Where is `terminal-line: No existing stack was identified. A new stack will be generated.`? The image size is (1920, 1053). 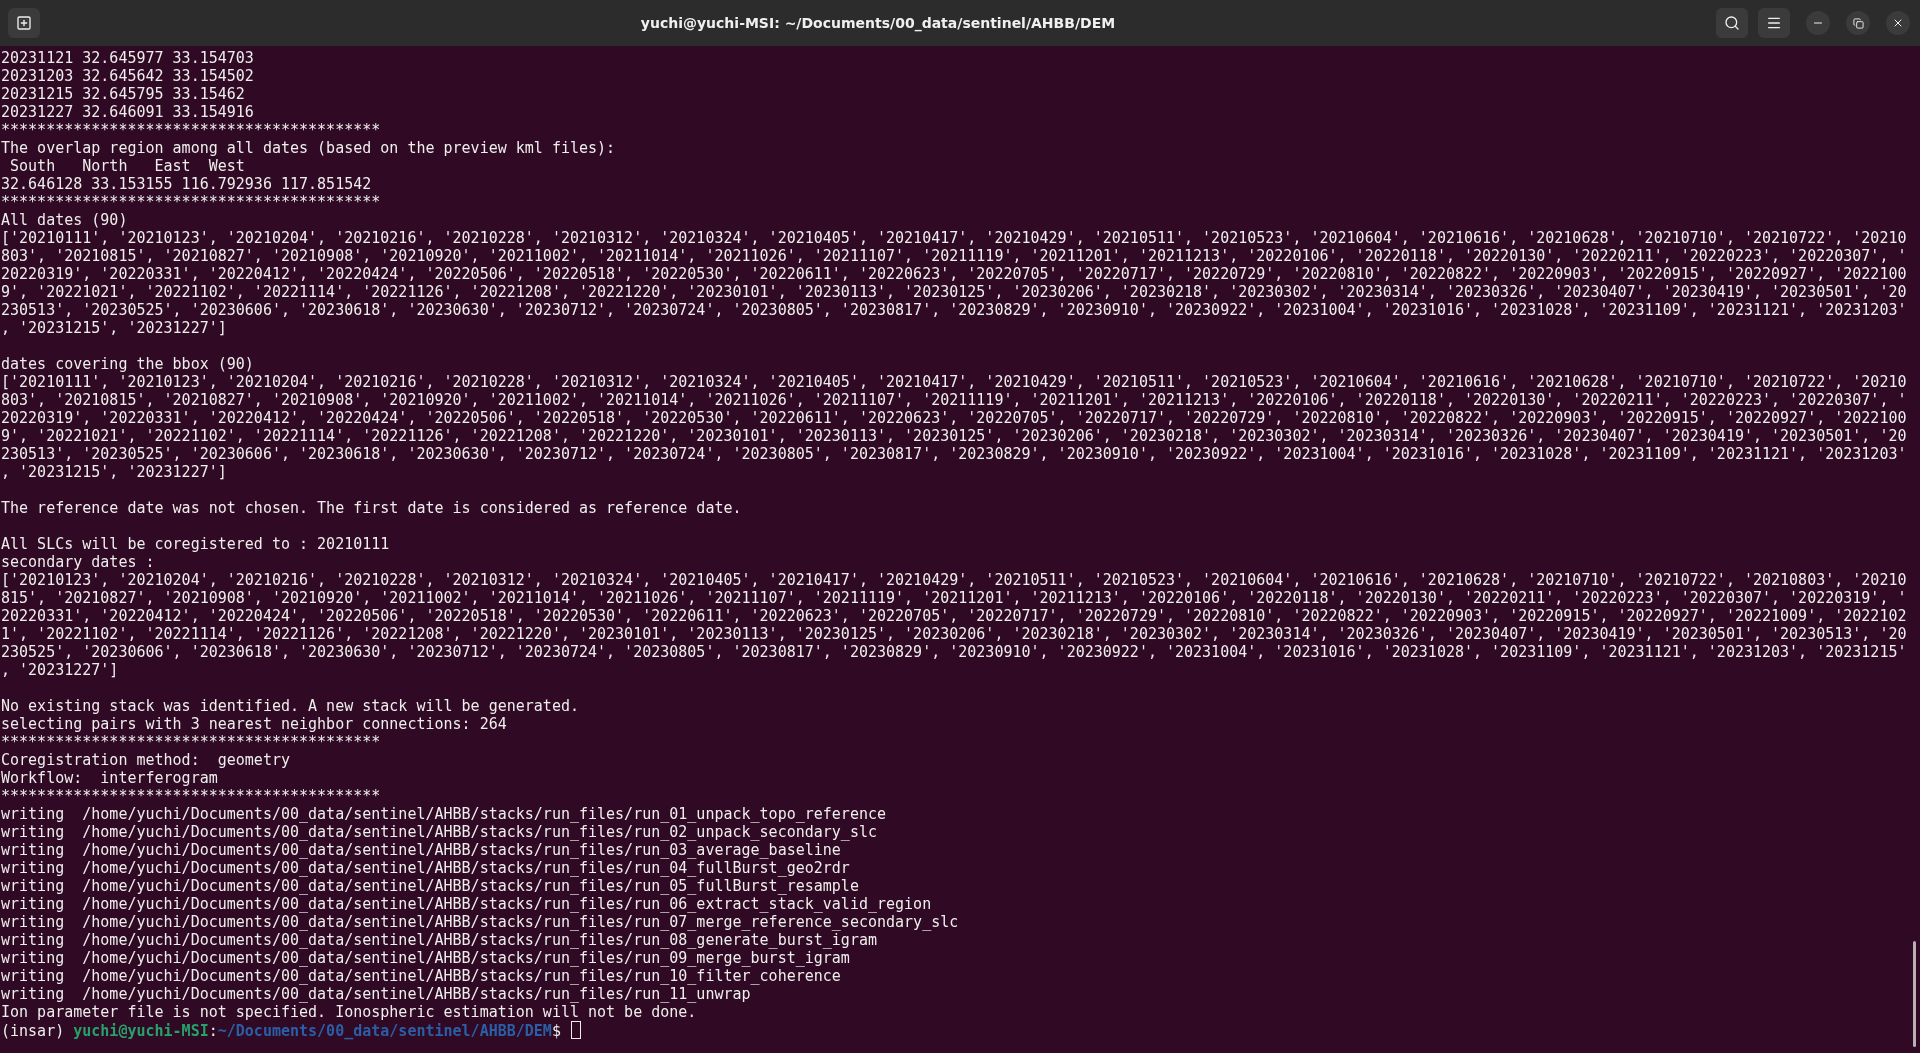 terminal-line: No existing stack was identified. A new stack will be generated. is located at coordinates (290, 706).